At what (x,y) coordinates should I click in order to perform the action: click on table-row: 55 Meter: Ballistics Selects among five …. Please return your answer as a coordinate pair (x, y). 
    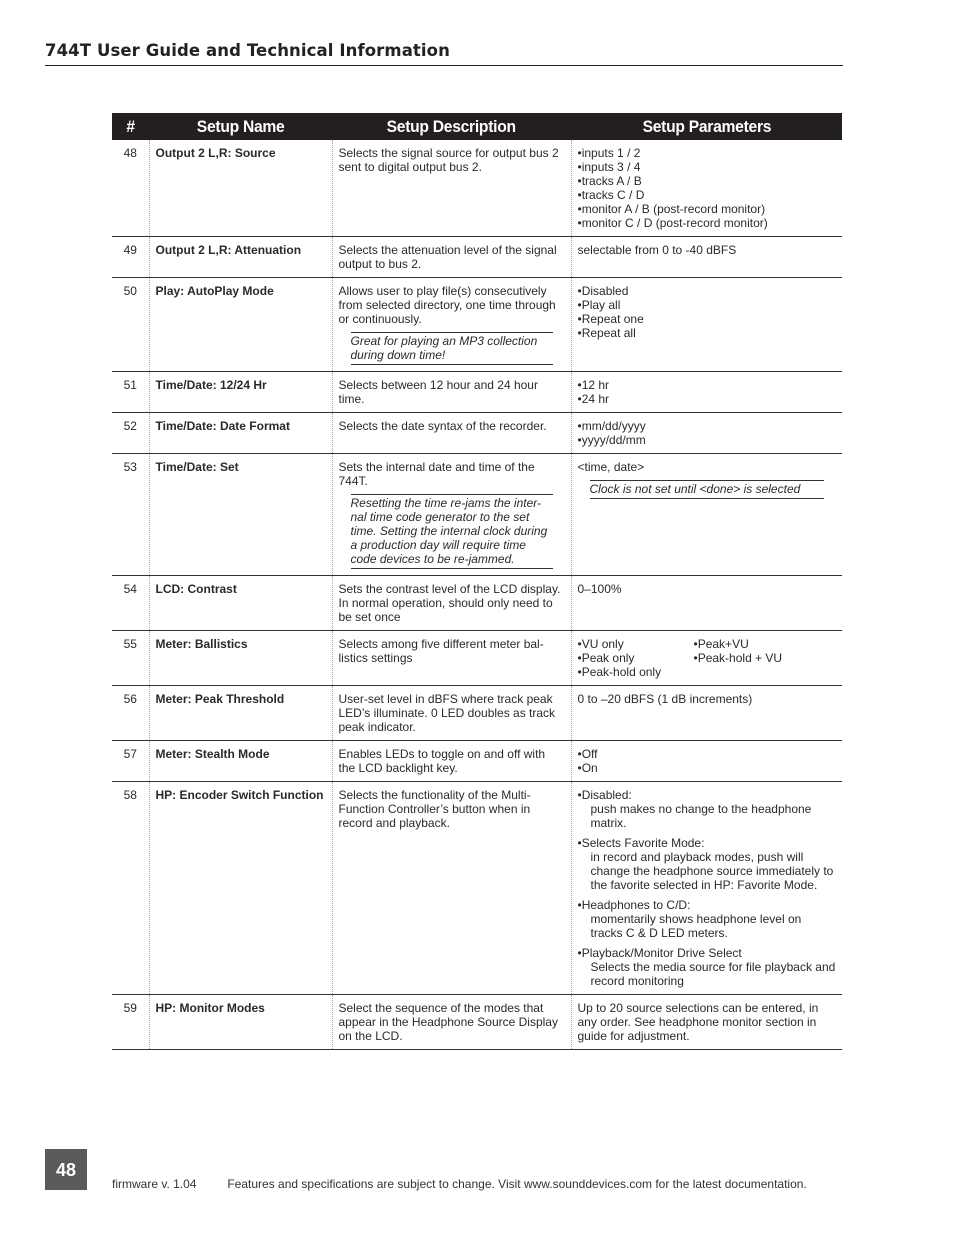
    Looking at the image, I should click on (477, 658).